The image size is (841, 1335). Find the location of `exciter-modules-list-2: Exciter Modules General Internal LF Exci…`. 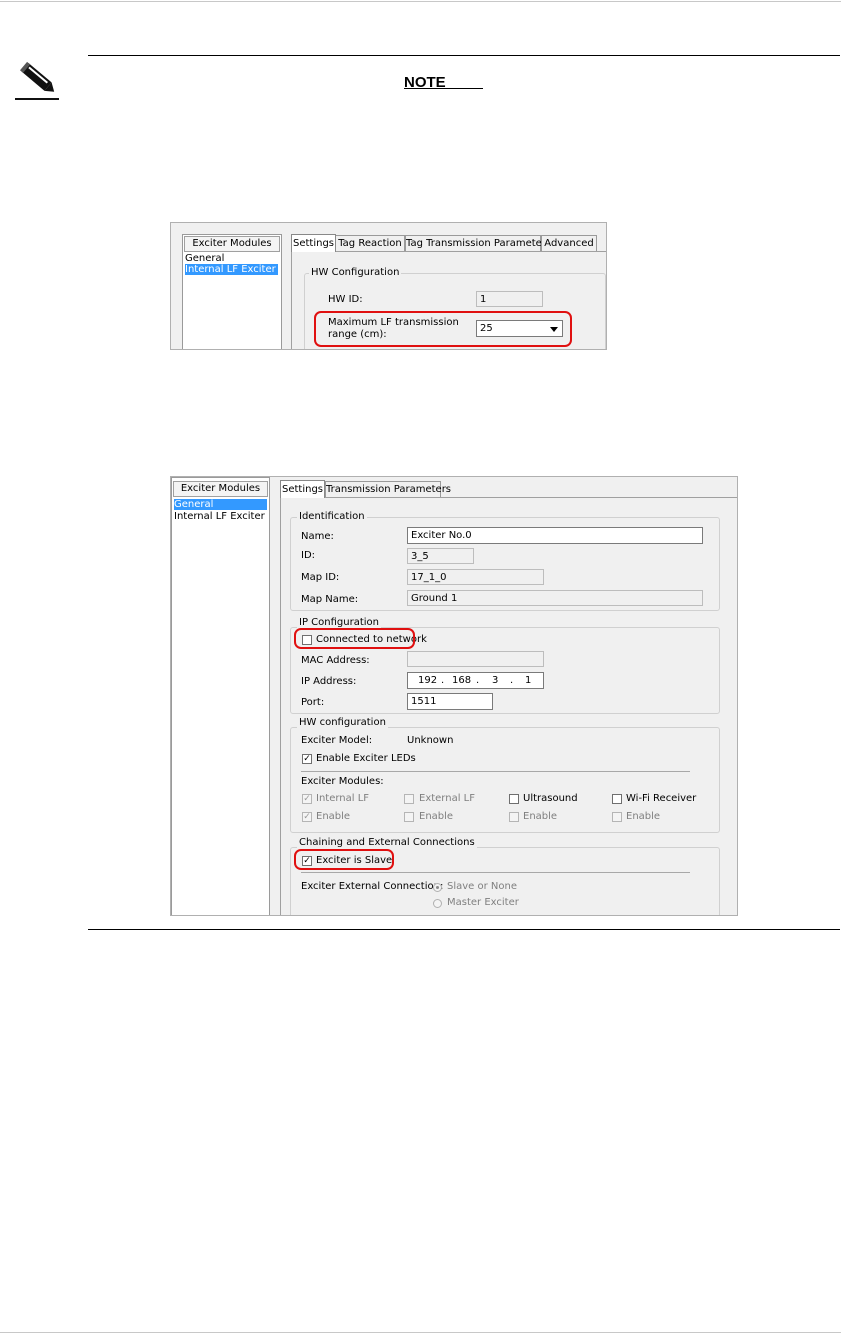

exciter-modules-list-2: Exciter Modules General Internal LF Exci… is located at coordinates (220, 696).